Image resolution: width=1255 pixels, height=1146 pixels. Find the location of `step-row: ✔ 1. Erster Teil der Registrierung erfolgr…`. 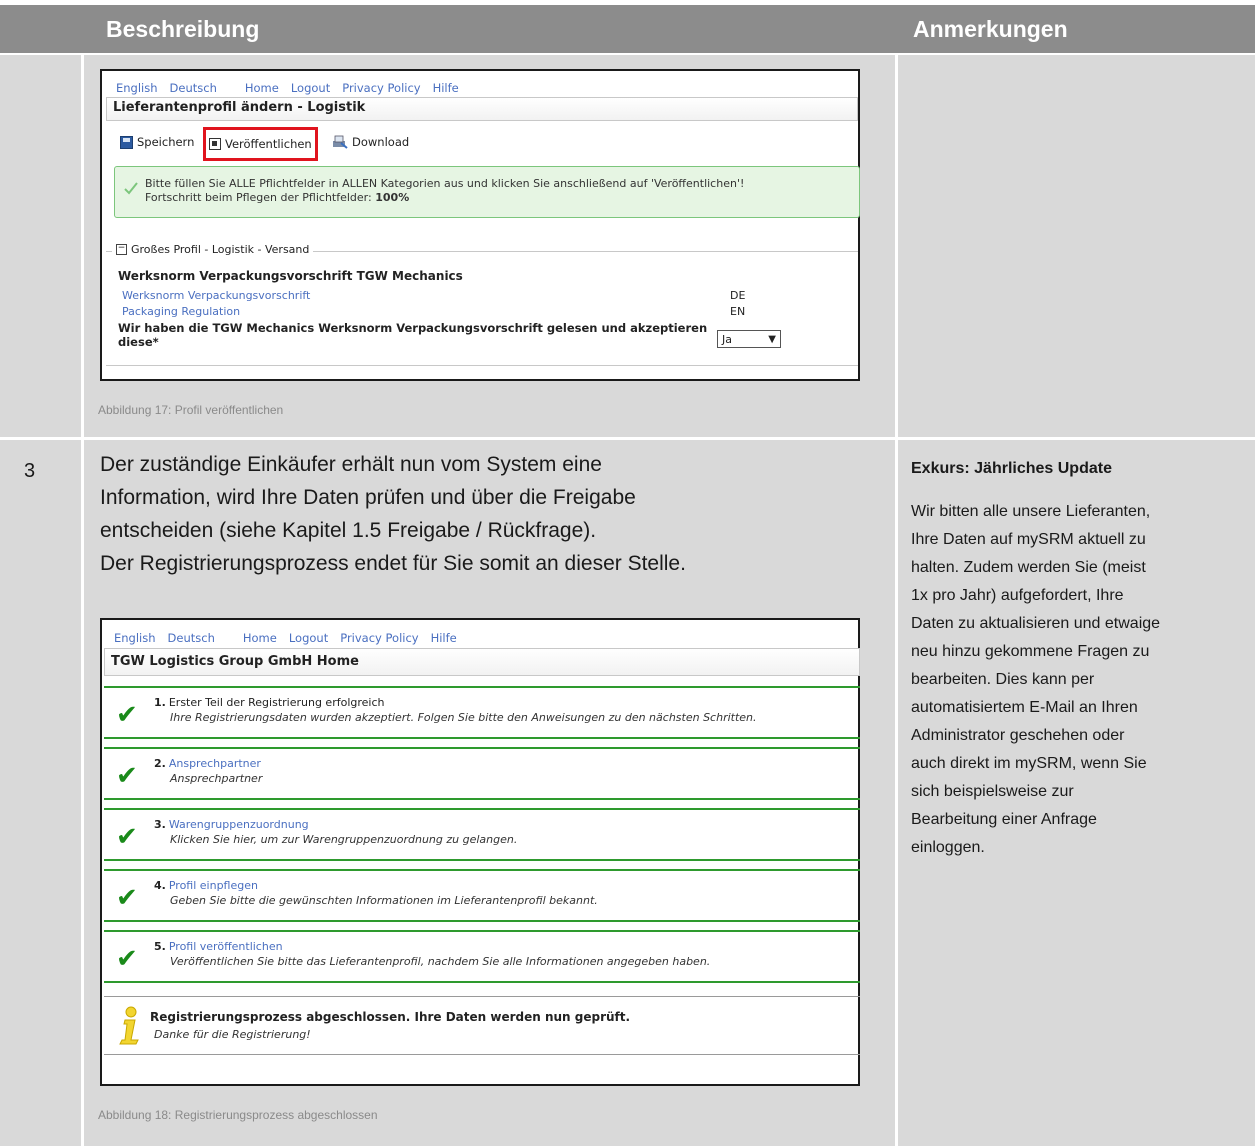

step-row: ✔ 1. Erster Teil der Registrierung erfolgr… is located at coordinates (480, 716).